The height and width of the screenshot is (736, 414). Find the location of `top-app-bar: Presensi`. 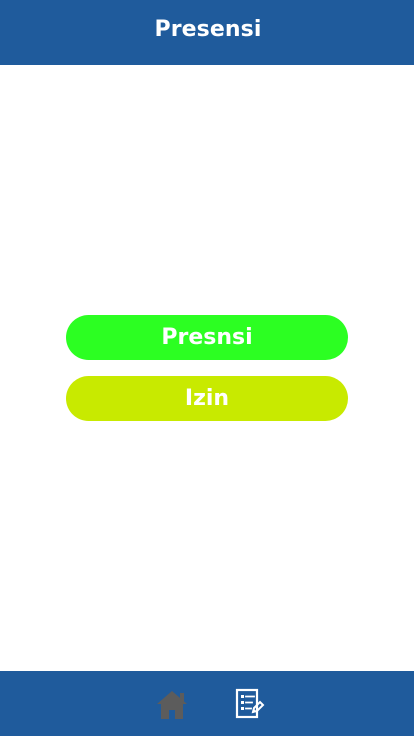

top-app-bar: Presensi is located at coordinates (207, 32).